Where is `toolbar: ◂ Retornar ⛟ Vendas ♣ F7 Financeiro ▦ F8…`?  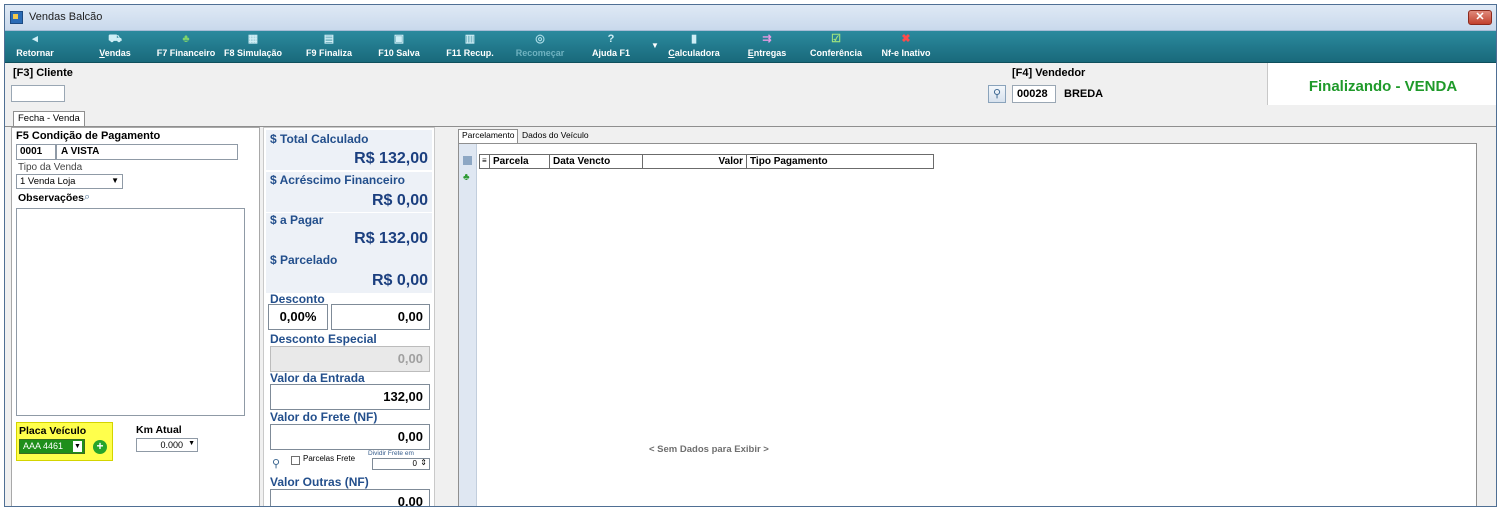
toolbar: ◂ Retornar ⛟ Vendas ♣ F7 Financeiro ▦ F8… is located at coordinates (750, 47).